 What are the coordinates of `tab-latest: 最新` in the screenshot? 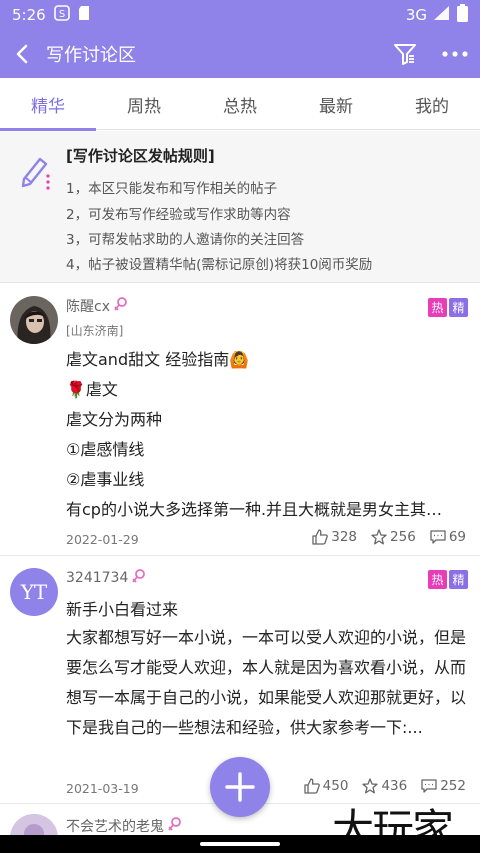 It's located at (336, 104).